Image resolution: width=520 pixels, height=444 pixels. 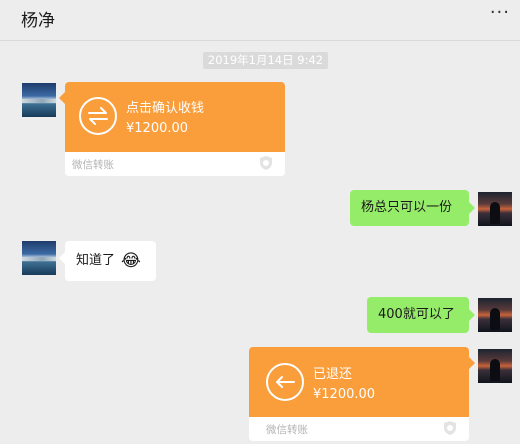 I want to click on transfer-label: 已退还, so click(x=333, y=374).